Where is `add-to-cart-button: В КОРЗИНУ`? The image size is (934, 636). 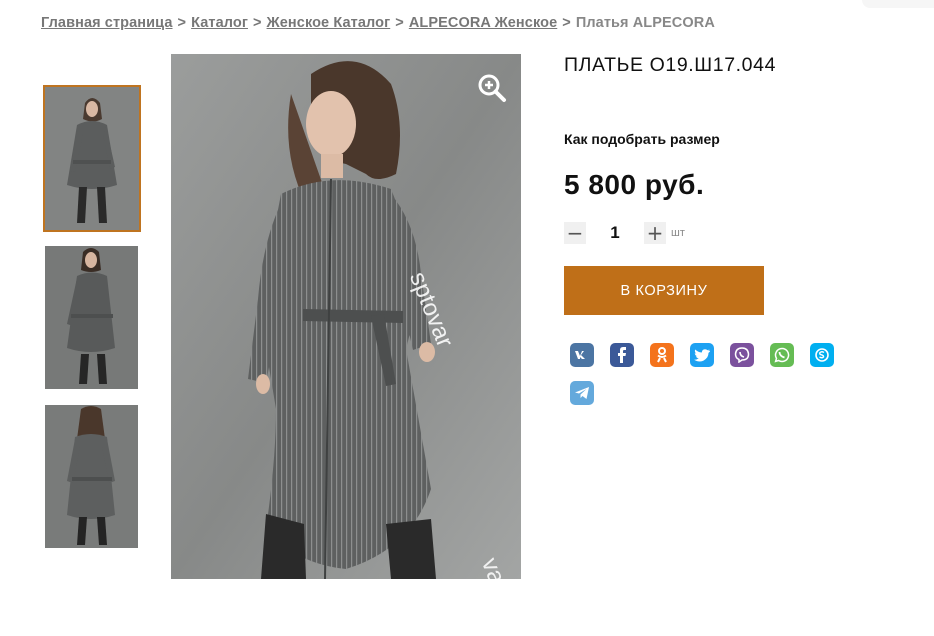
add-to-cart-button: В КОРЗИНУ is located at coordinates (664, 290).